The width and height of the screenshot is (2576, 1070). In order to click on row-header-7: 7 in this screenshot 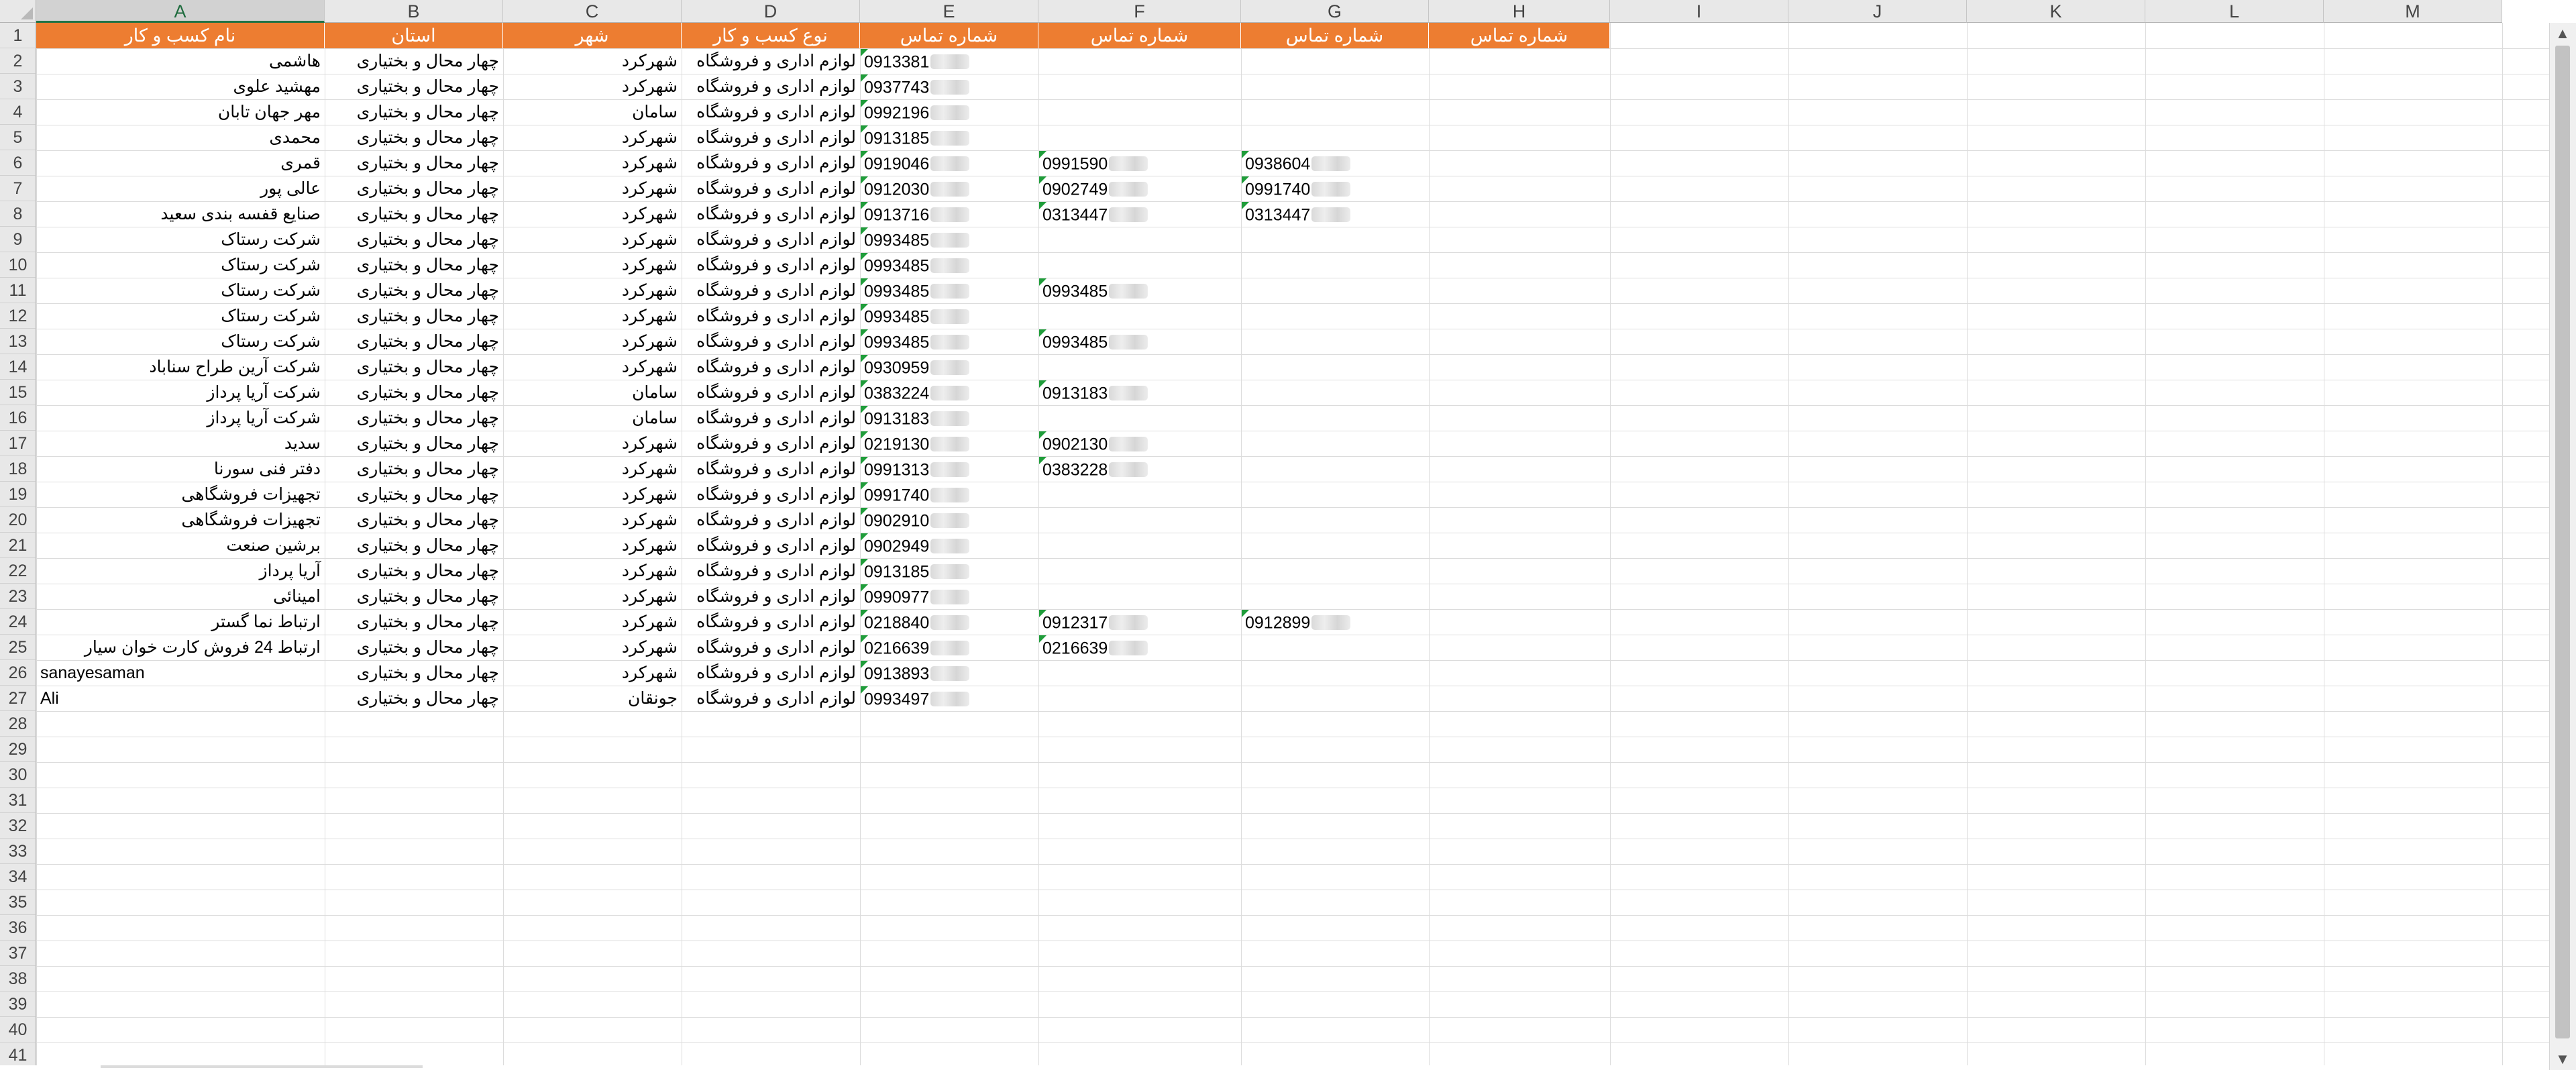, I will do `click(18, 188)`.